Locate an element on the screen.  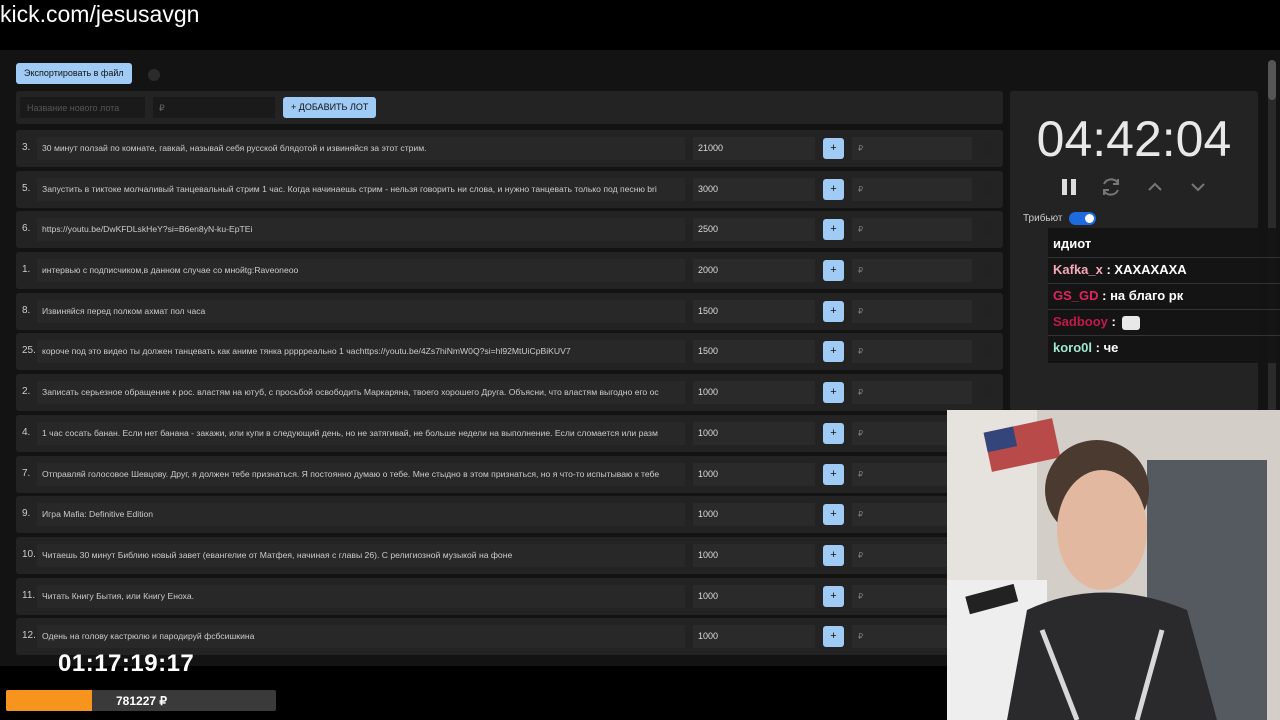
lot-row: 9. Игра Mafia: Definitive Edition 1000 + ₽ is located at coordinates (509, 515).